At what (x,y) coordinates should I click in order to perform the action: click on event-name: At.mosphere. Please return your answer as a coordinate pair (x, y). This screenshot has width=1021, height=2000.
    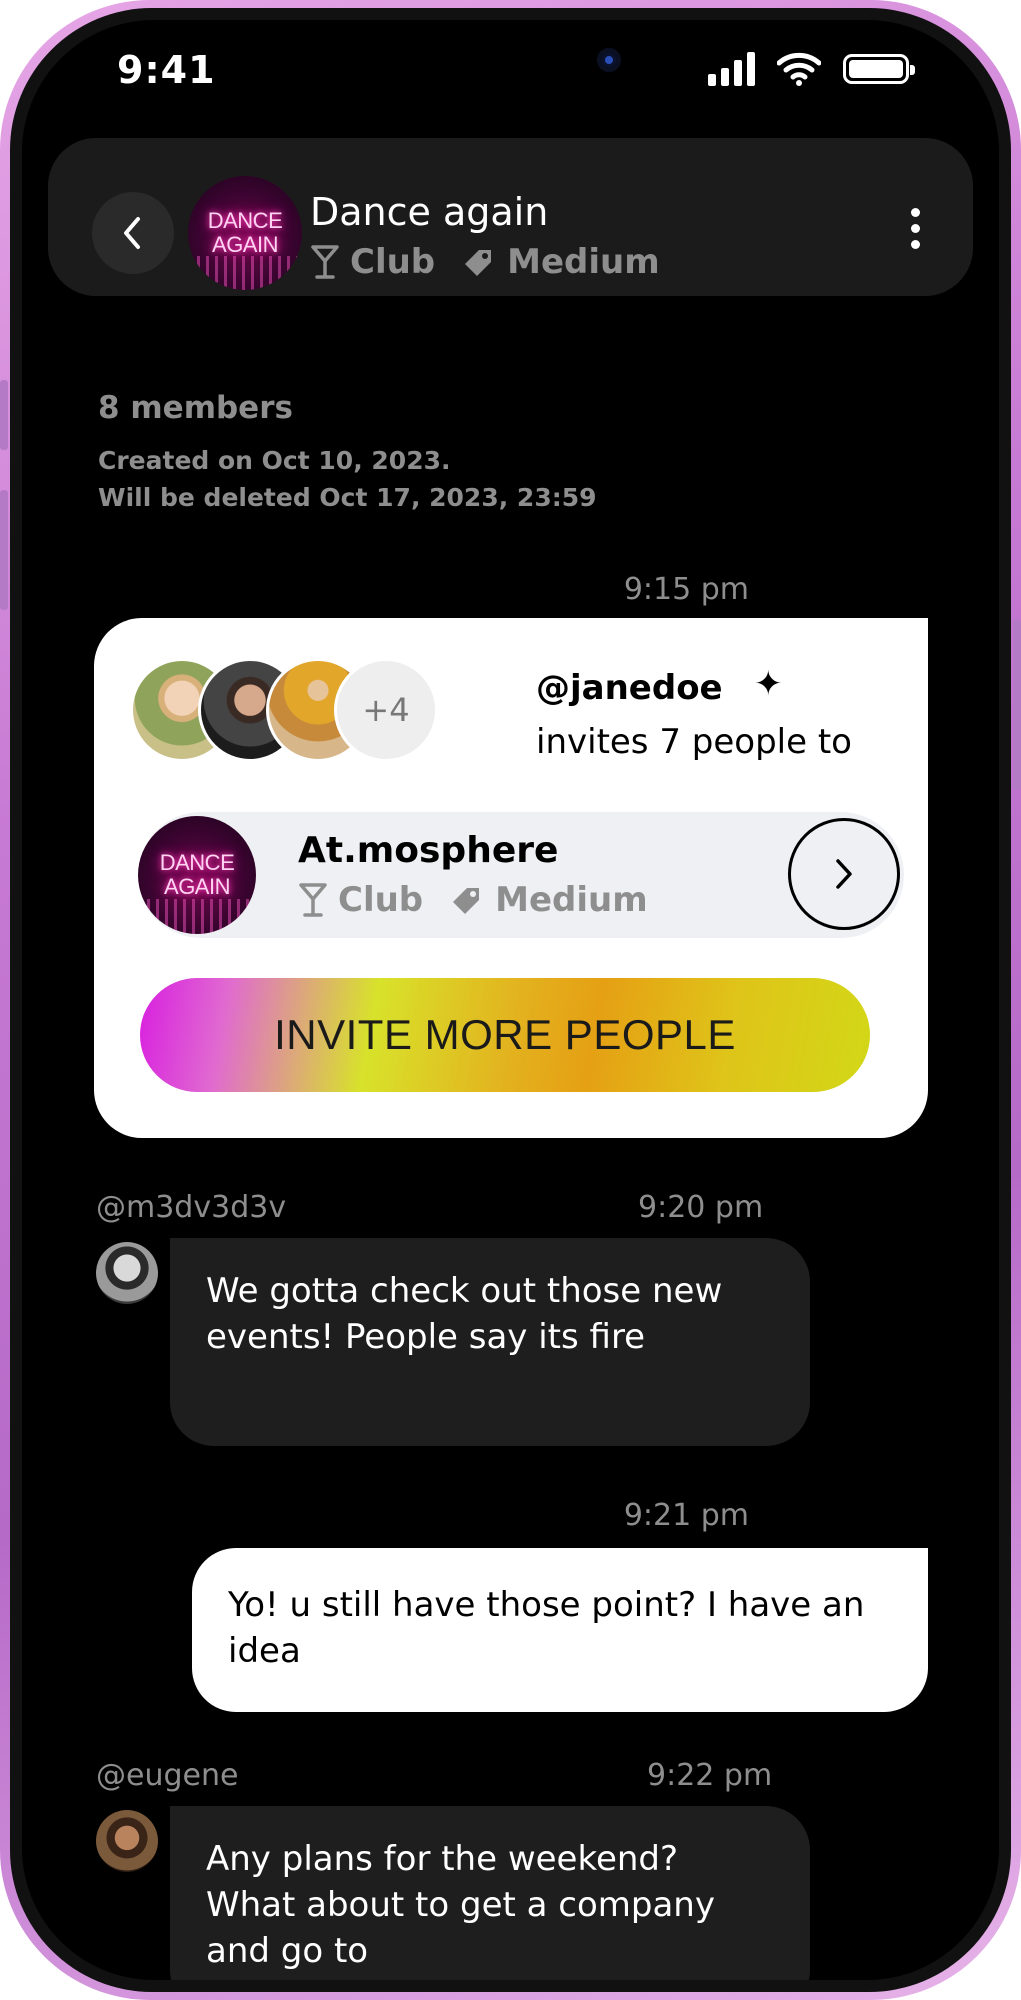
    Looking at the image, I should click on (428, 850).